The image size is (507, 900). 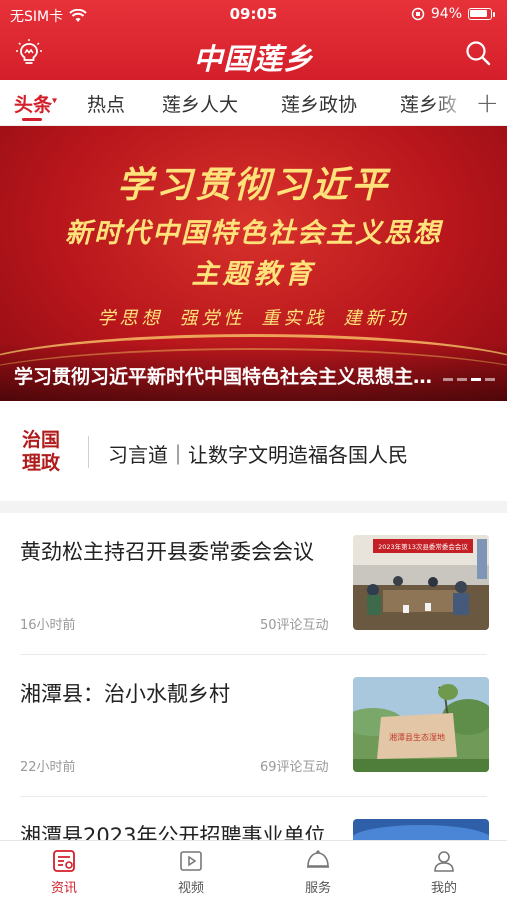 I want to click on app-bar: 中国莲乡, so click(x=253, y=55).